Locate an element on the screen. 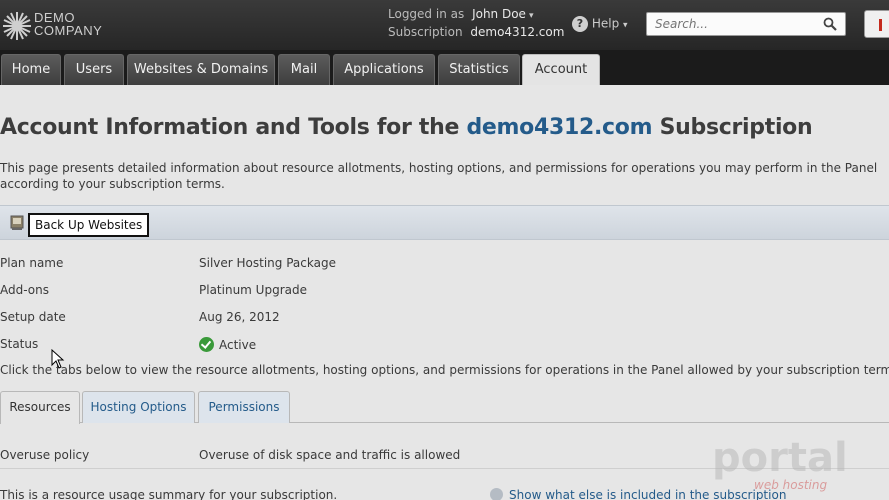 Image resolution: width=889 pixels, height=500 pixels. search-box is located at coordinates (746, 24).